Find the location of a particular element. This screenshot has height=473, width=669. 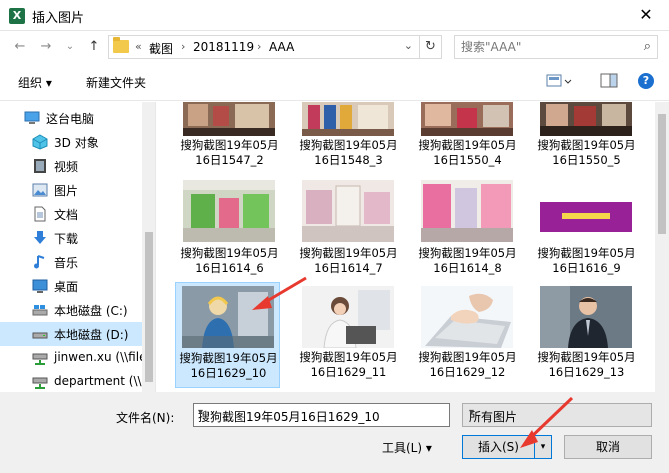

address-bar: « 截图 › 20181119 › AAA ⌄ ↻ is located at coordinates (275, 47).